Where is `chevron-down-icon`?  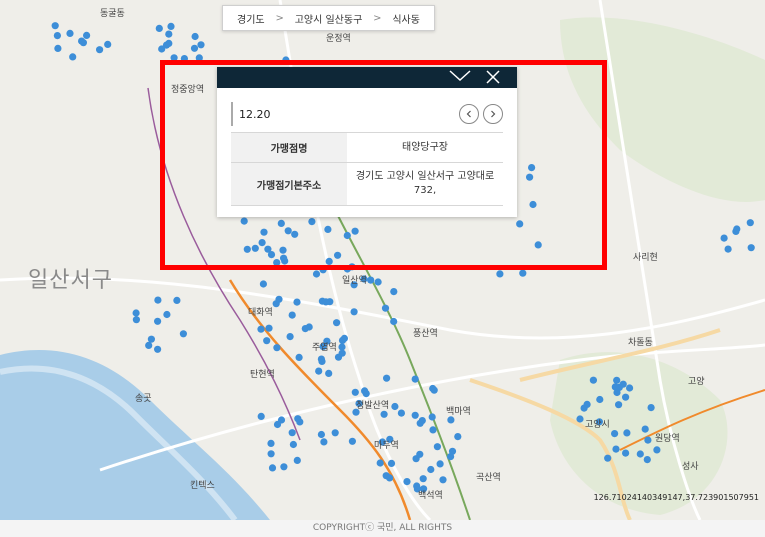 chevron-down-icon is located at coordinates (460, 77).